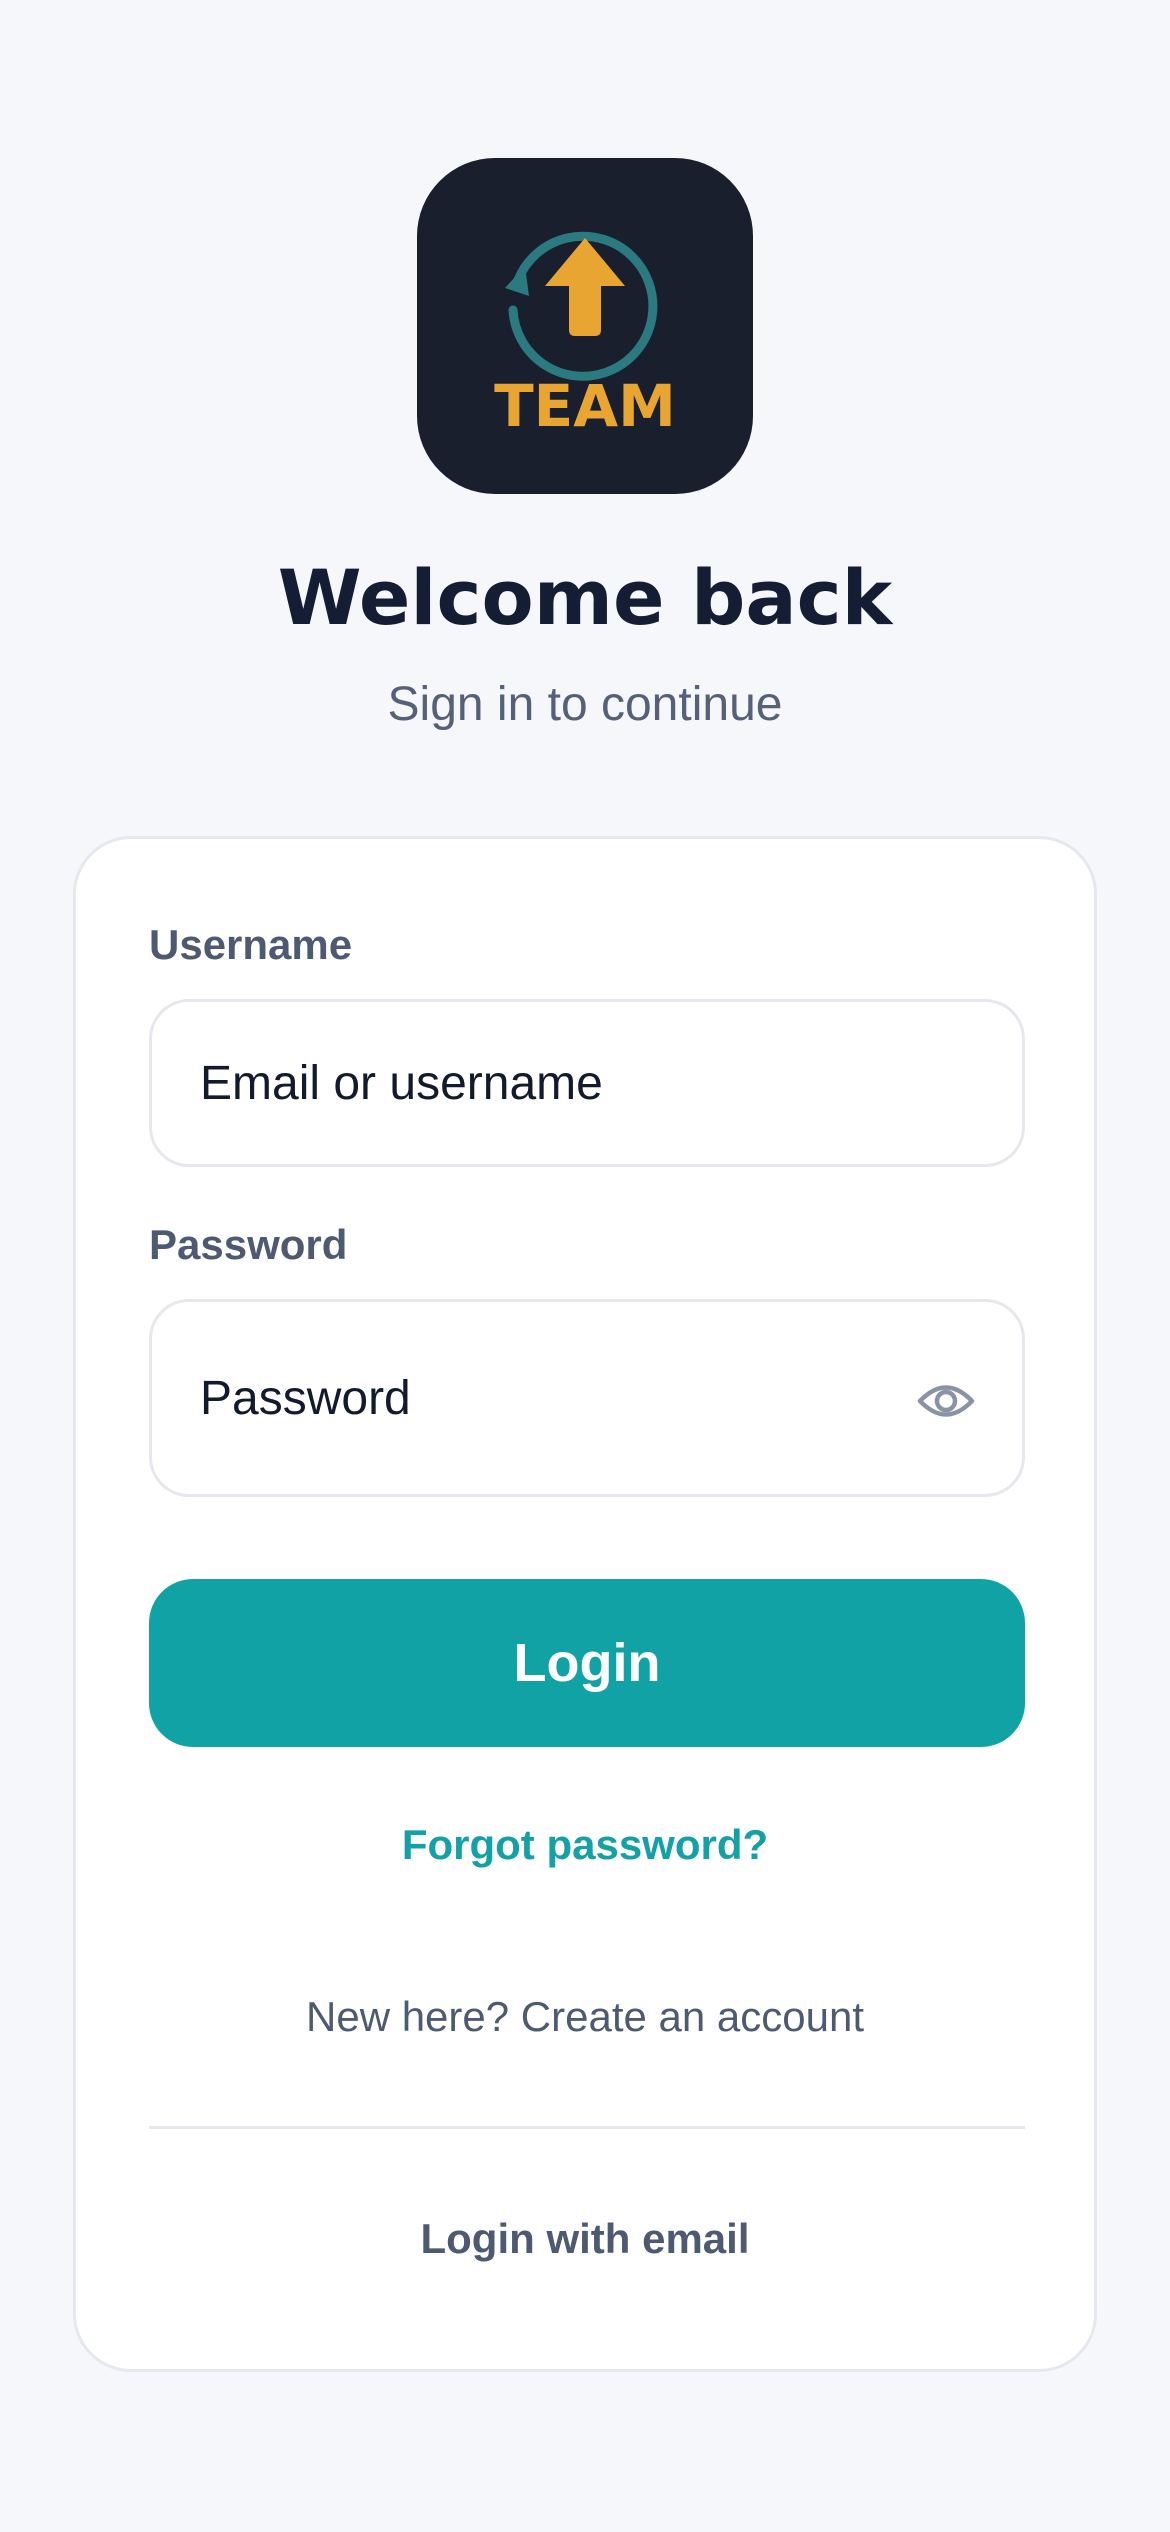  Describe the element at coordinates (585, 406) in the screenshot. I see `logo-text: TEAM` at that location.